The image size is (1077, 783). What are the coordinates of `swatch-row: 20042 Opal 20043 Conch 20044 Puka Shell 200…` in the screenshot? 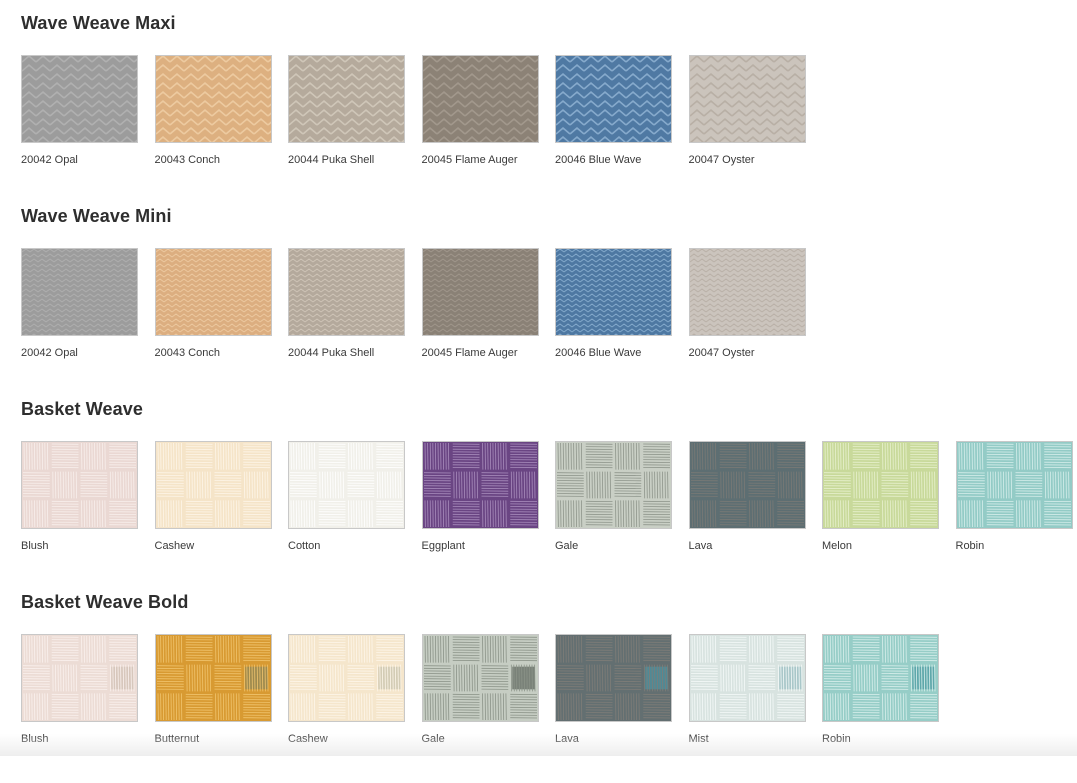 It's located at (549, 111).